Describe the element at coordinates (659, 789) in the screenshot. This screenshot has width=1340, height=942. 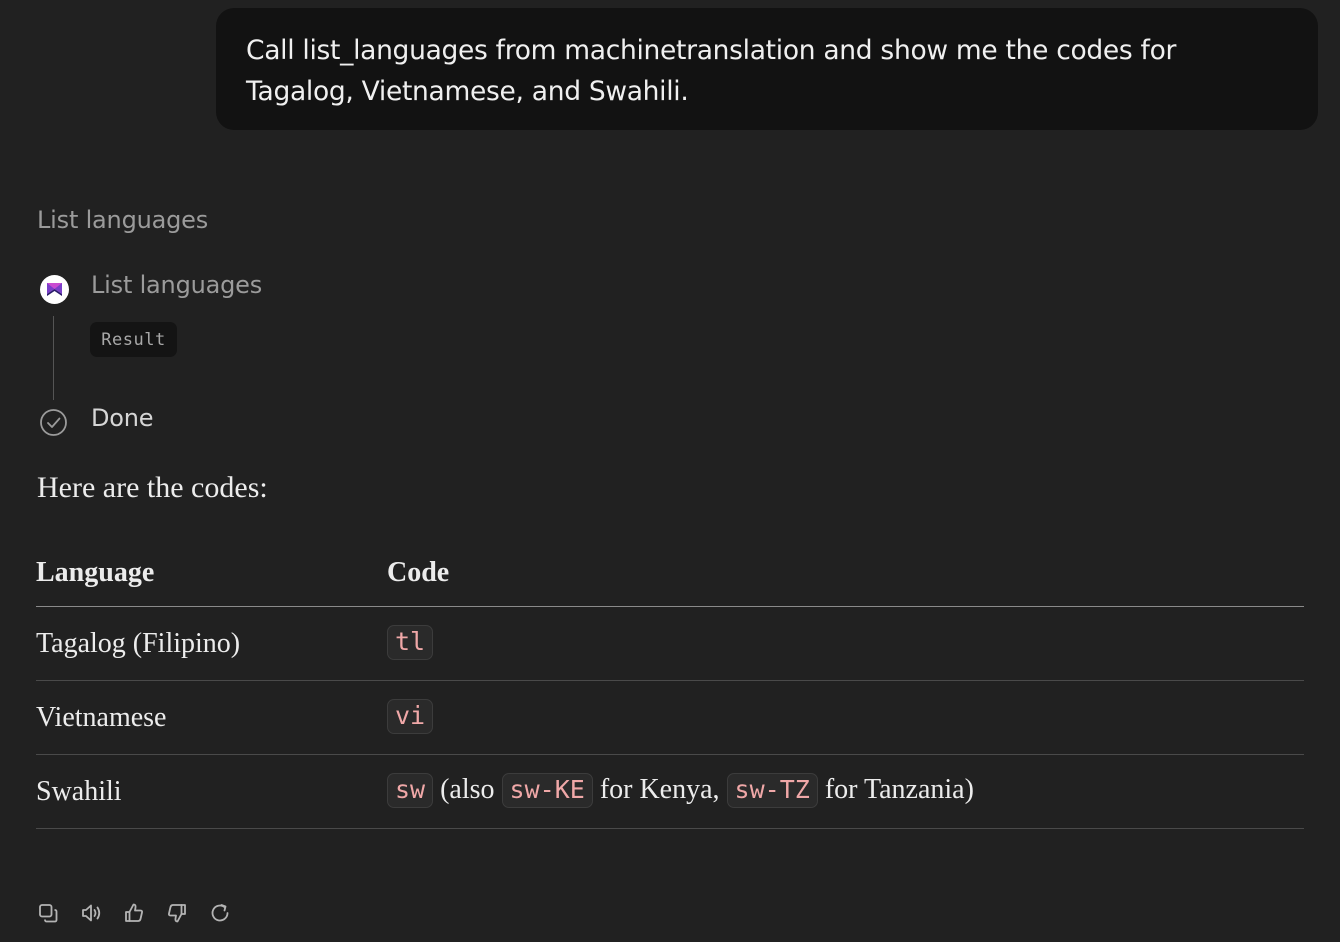
I see `code-note: for Kenya,` at that location.